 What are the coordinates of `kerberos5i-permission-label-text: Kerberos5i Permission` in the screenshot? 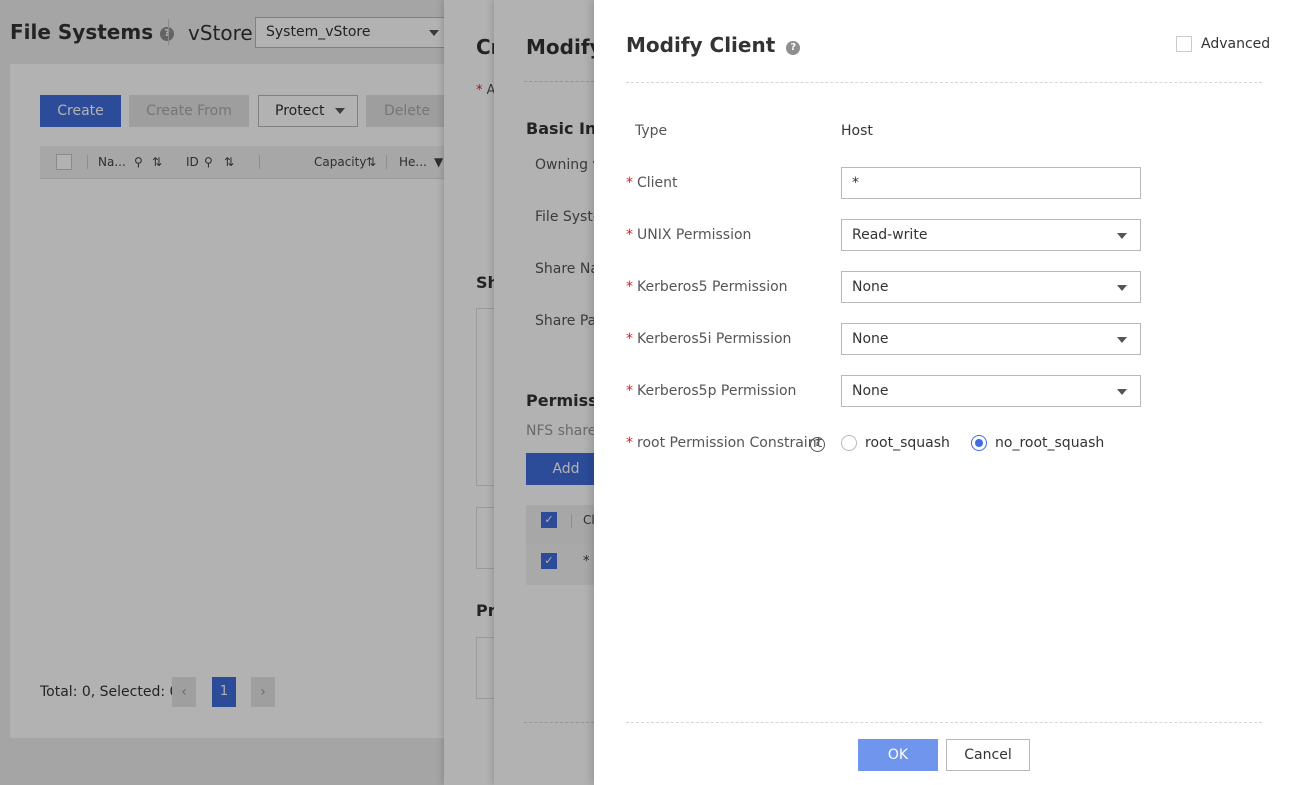 It's located at (714, 339).